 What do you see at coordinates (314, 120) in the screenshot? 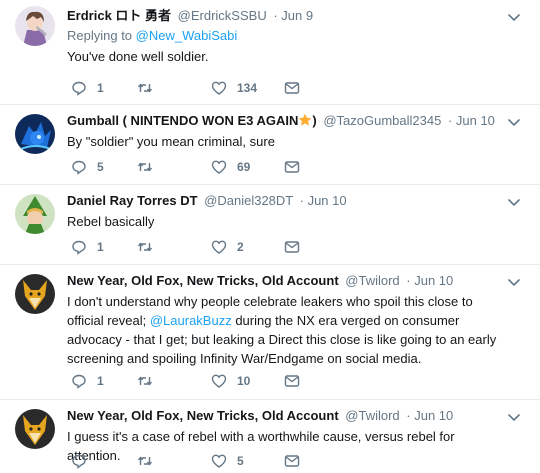
I see `display-name-suffix: )` at bounding box center [314, 120].